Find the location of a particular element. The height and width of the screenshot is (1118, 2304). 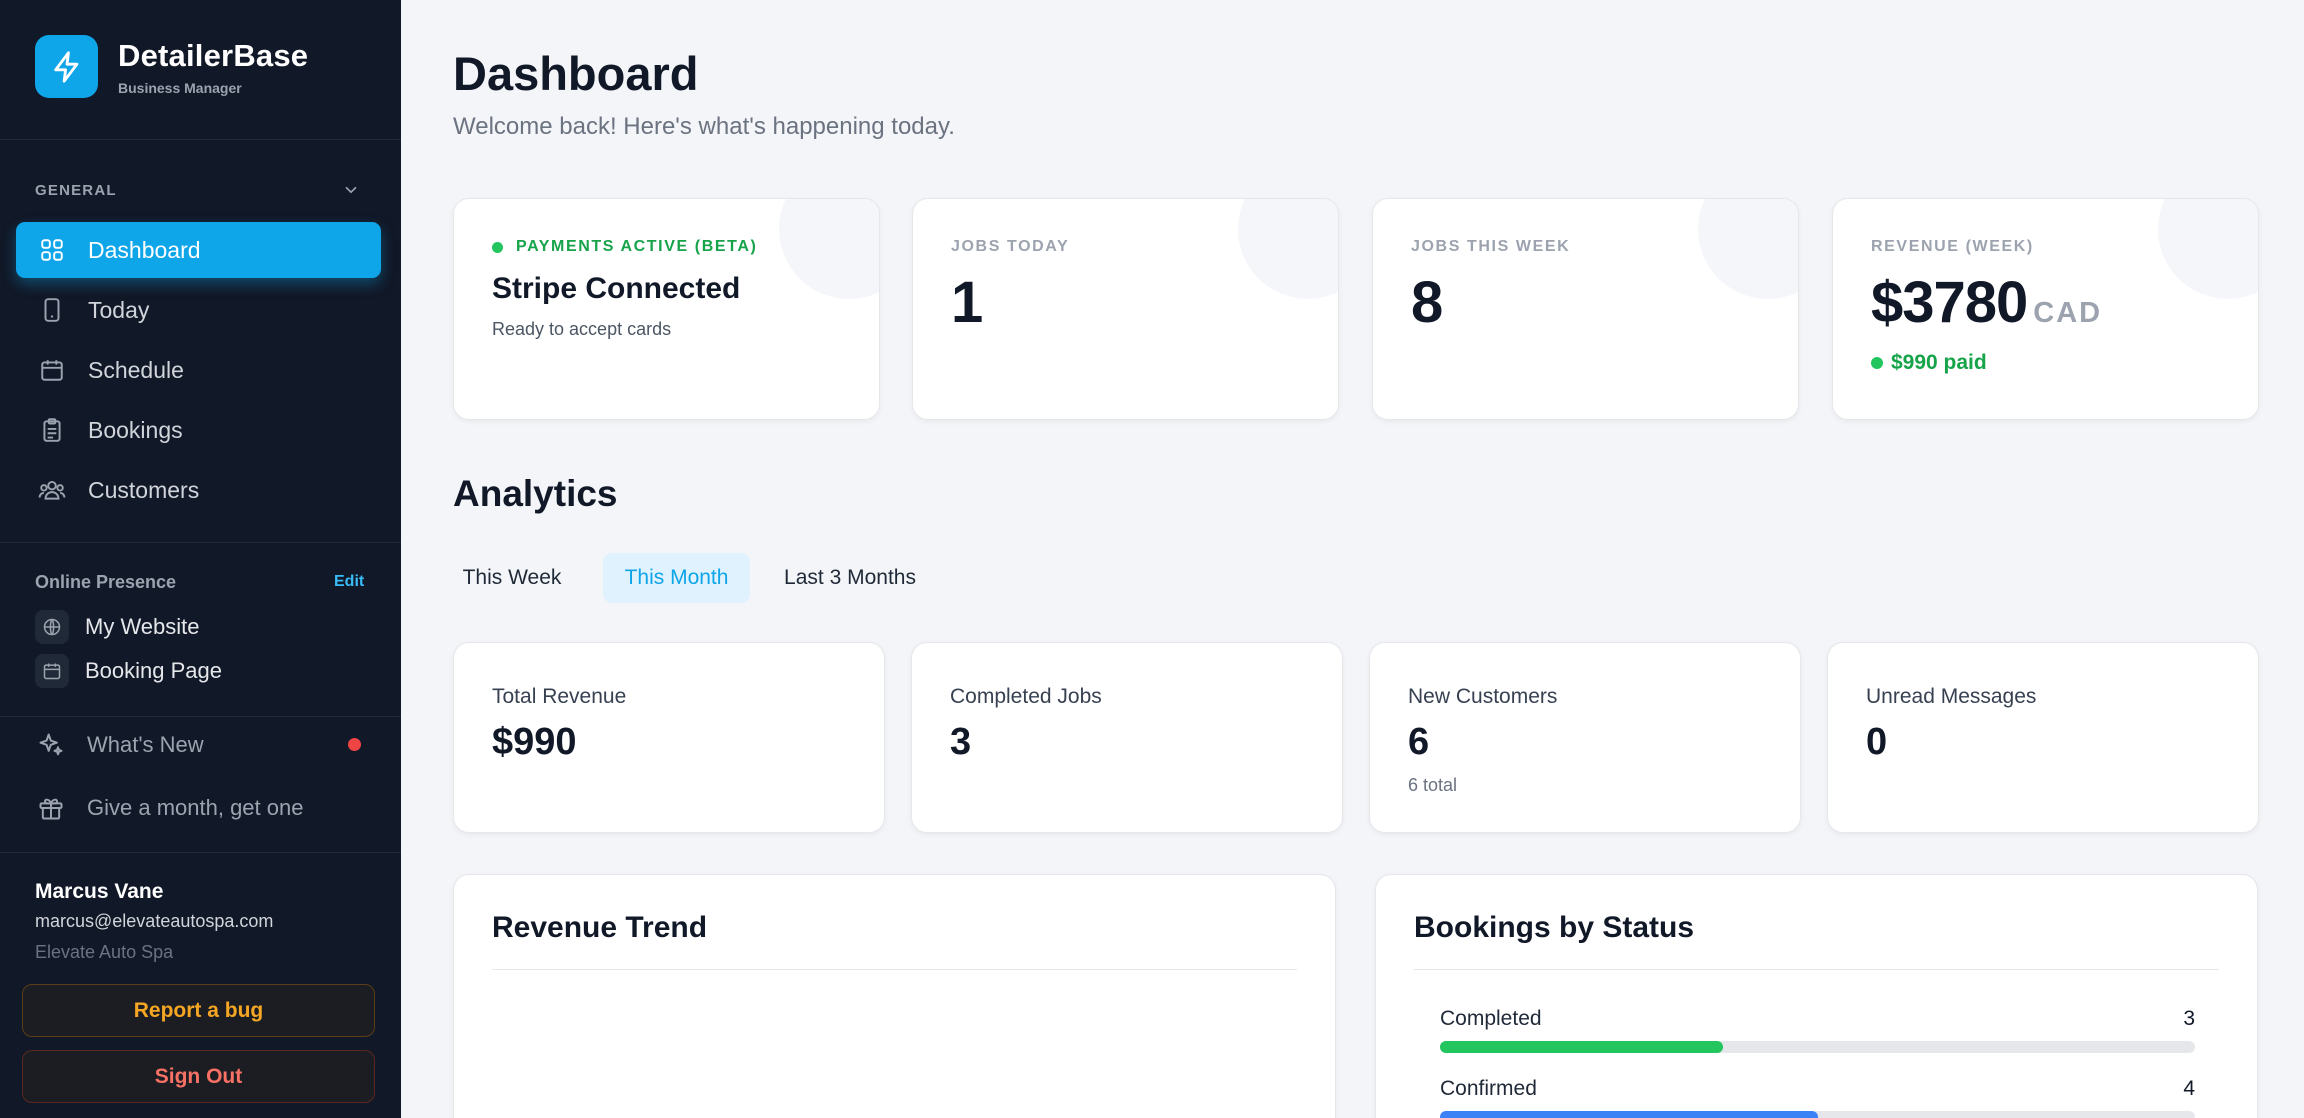

revenue-amount: $3780 is located at coordinates (1949, 302).